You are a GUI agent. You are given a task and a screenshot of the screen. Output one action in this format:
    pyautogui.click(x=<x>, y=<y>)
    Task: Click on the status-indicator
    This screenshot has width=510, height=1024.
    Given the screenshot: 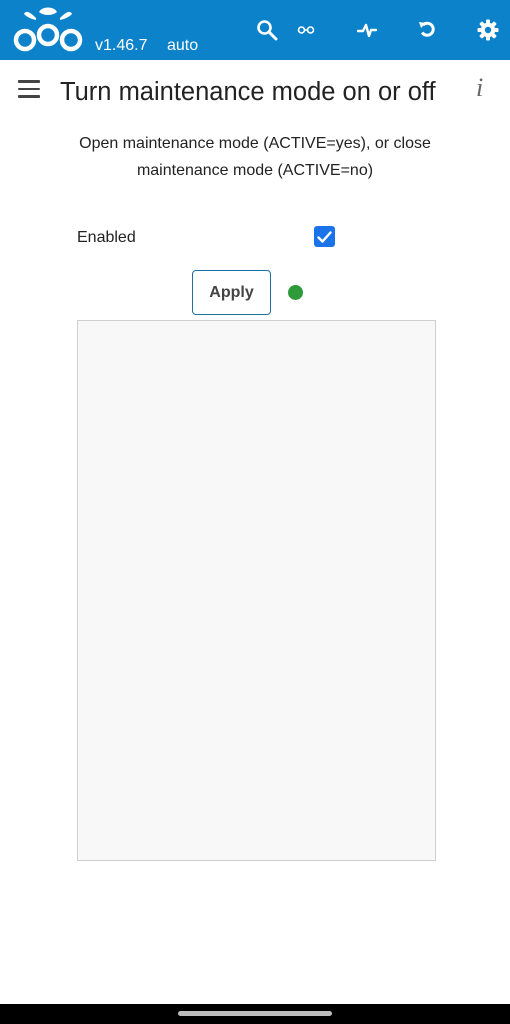 What is the action you would take?
    pyautogui.click(x=295, y=292)
    